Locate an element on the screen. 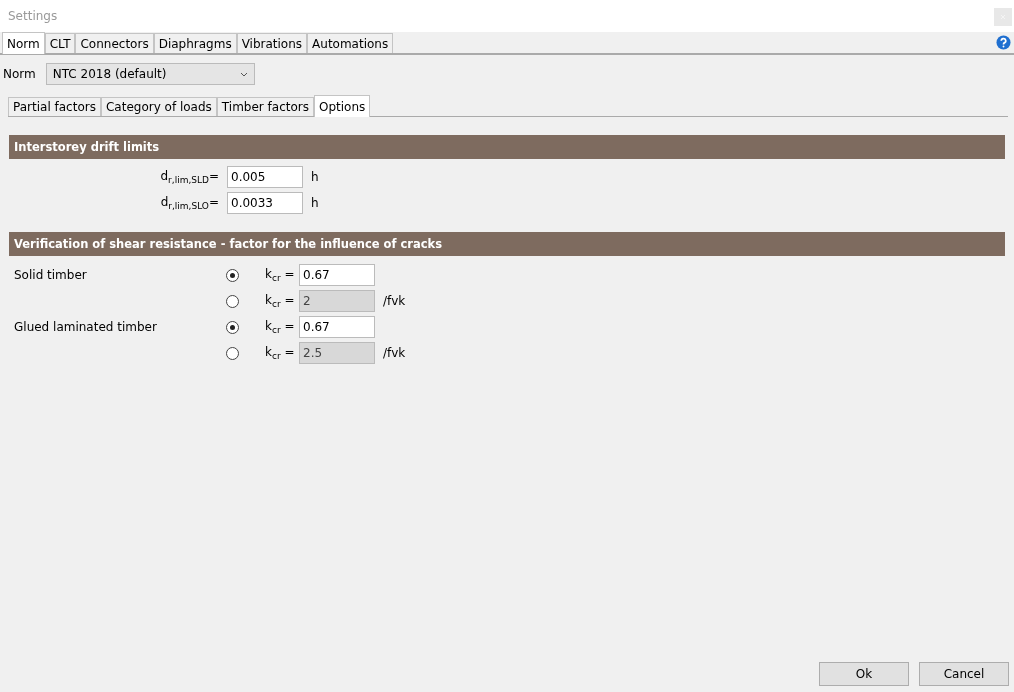 Image resolution: width=1014 pixels, height=692 pixels. tab: Automations is located at coordinates (350, 43).